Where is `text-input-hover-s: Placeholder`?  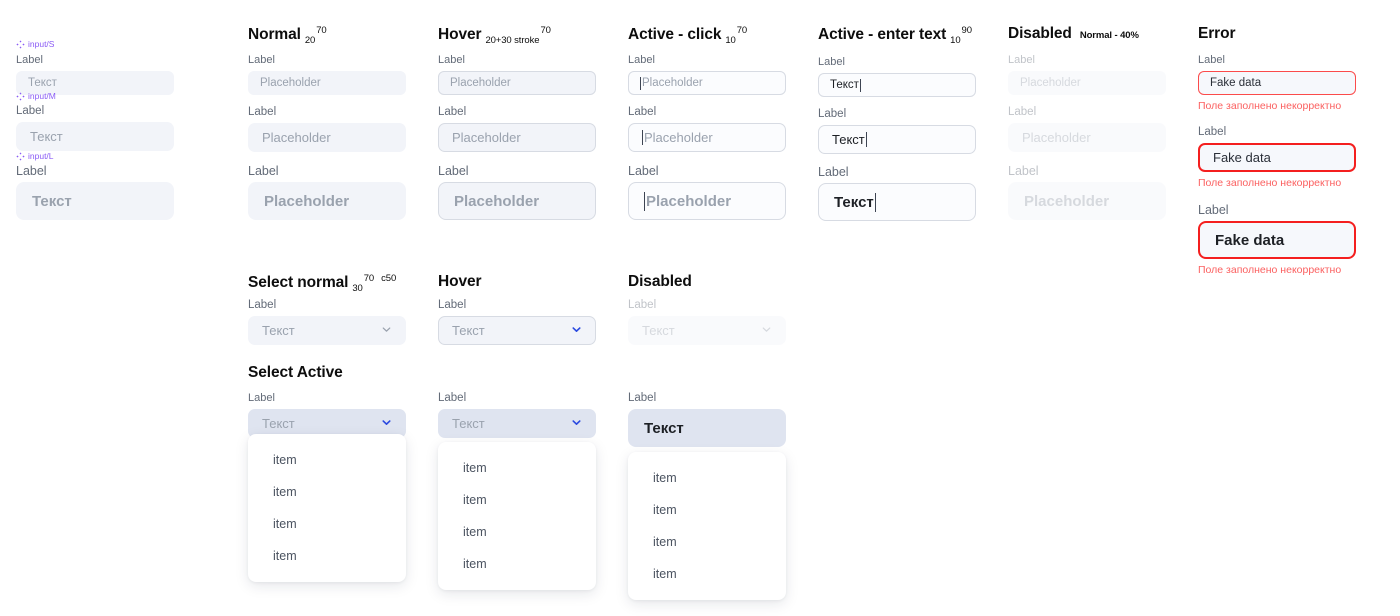
text-input-hover-s: Placeholder is located at coordinates (517, 83).